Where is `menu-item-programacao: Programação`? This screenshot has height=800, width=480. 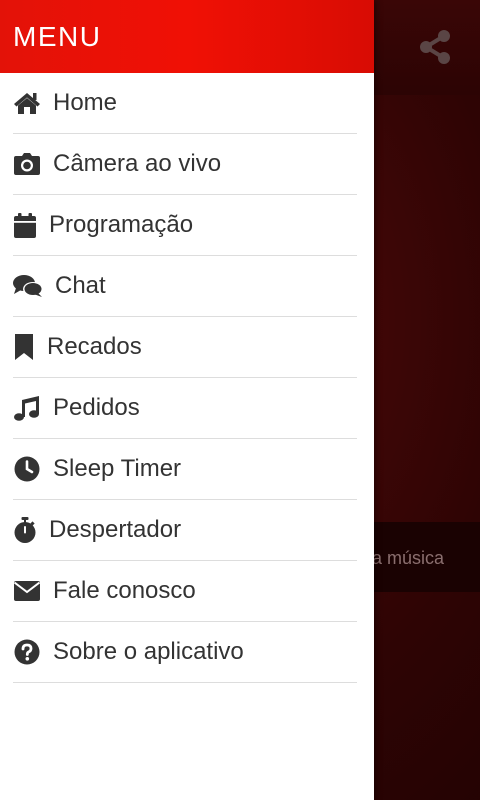
menu-item-programacao: Programação is located at coordinates (185, 225).